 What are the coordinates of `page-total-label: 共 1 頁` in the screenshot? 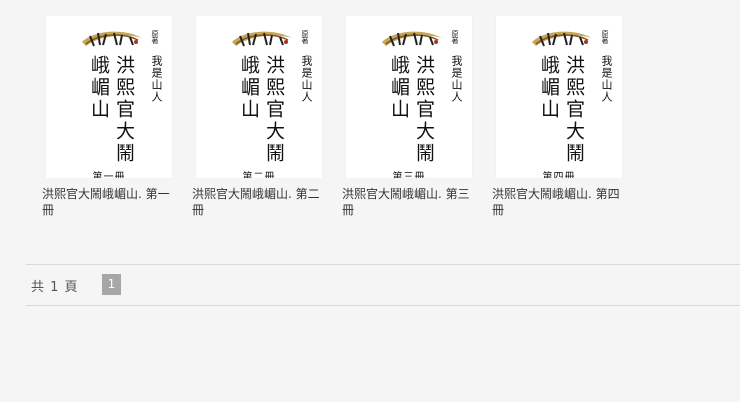 It's located at (55, 287).